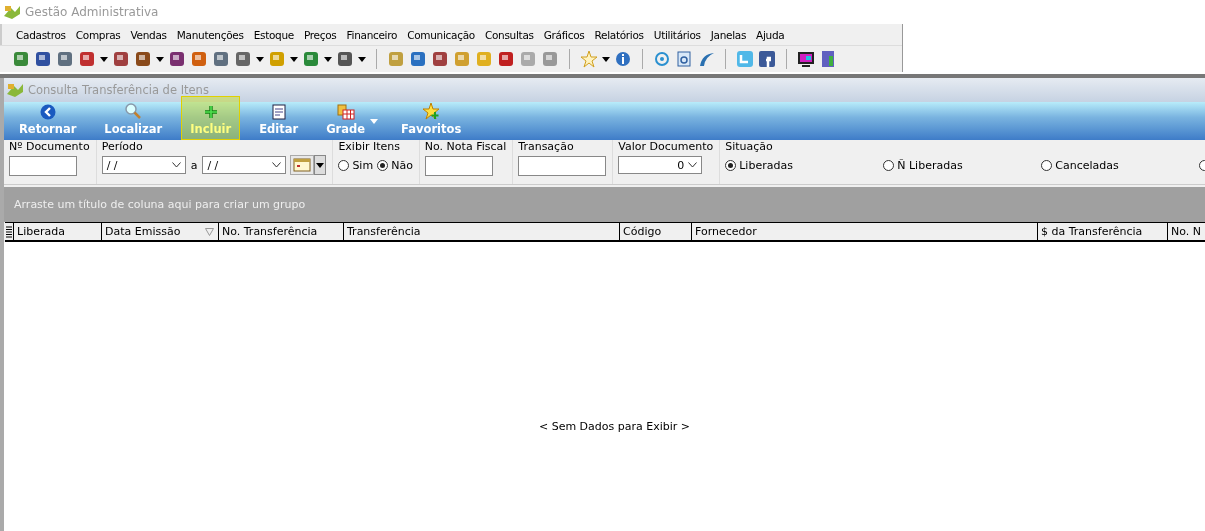  What do you see at coordinates (1120, 165) in the screenshot?
I see `radio-option: Canceladas` at bounding box center [1120, 165].